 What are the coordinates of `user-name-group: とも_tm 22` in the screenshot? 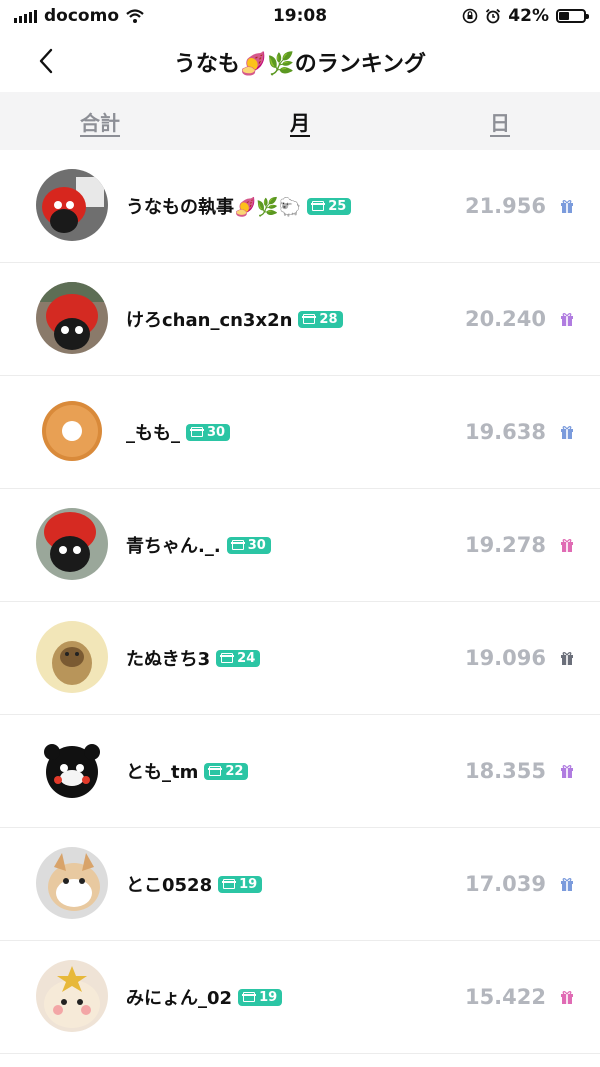 It's located at (187, 771).